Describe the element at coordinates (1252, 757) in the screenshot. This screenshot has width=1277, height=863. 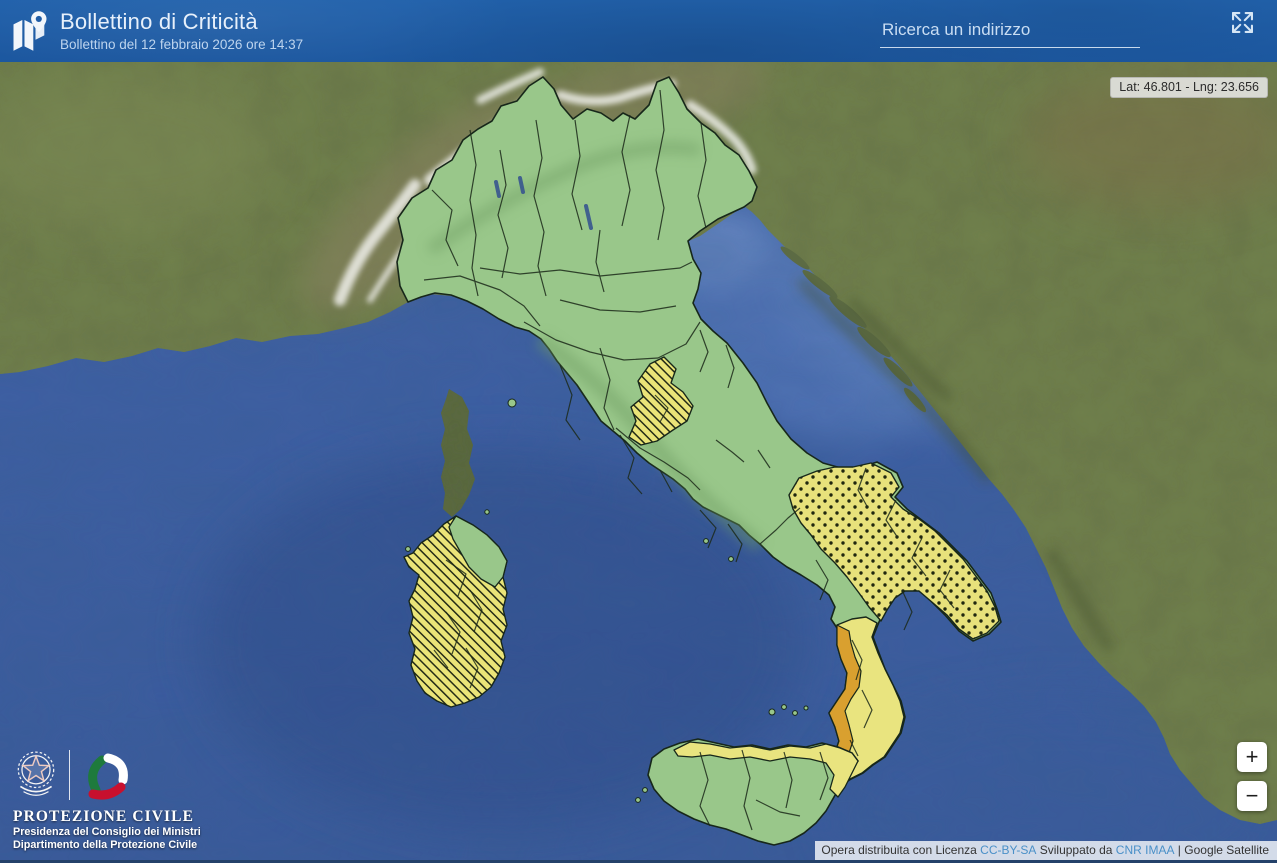
I see `zoom-in-button: +` at that location.